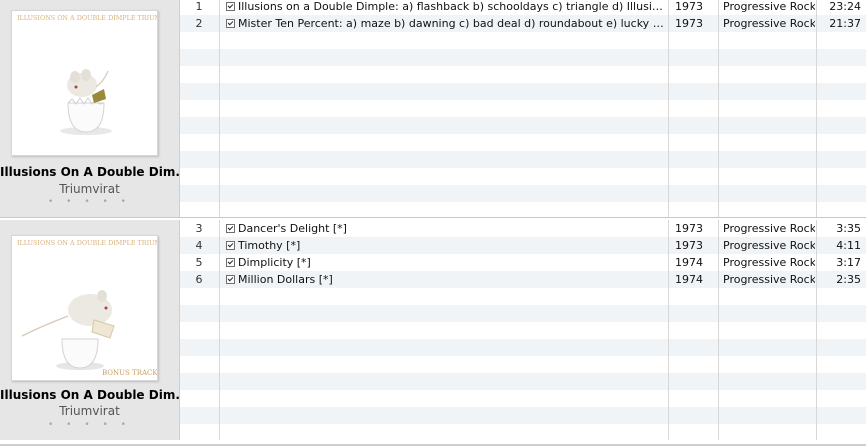 The image size is (866, 446). Describe the element at coordinates (199, 245) in the screenshot. I see `track-number: 4` at that location.